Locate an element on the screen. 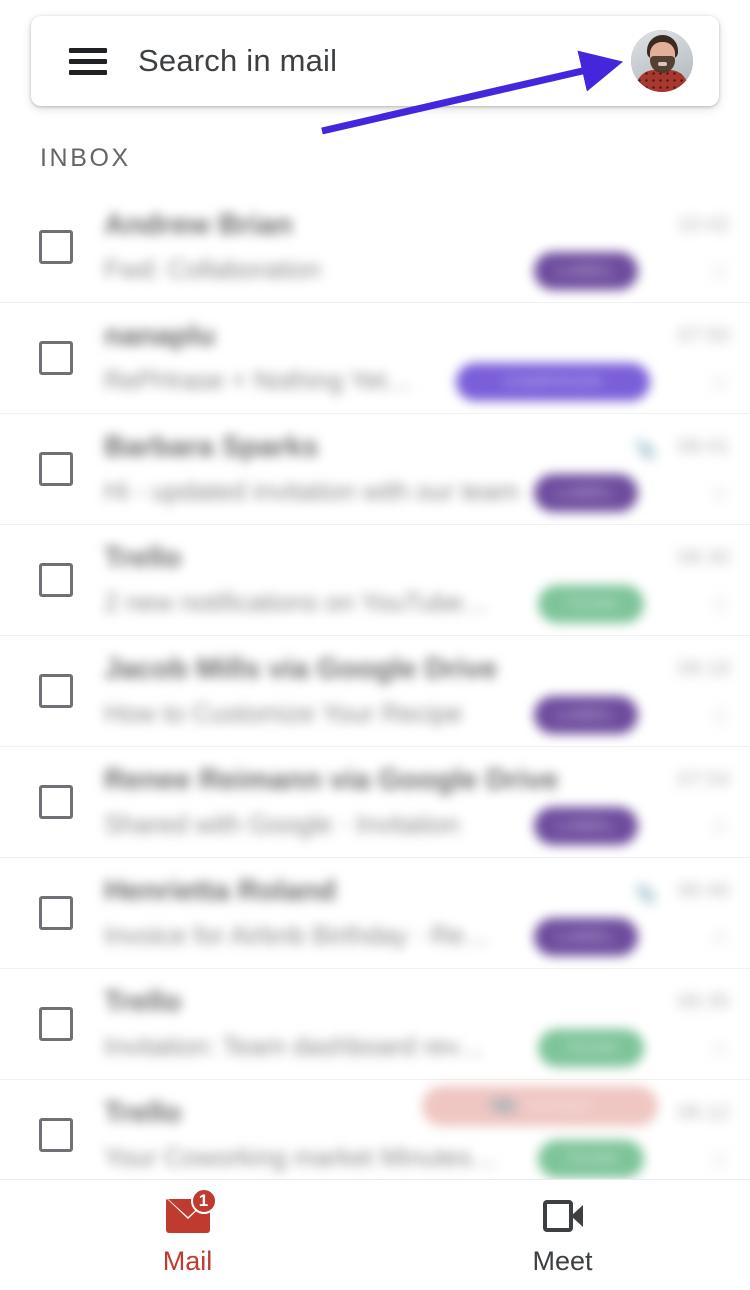 The image size is (750, 1290). email-sender: nanaplu is located at coordinates (160, 336).